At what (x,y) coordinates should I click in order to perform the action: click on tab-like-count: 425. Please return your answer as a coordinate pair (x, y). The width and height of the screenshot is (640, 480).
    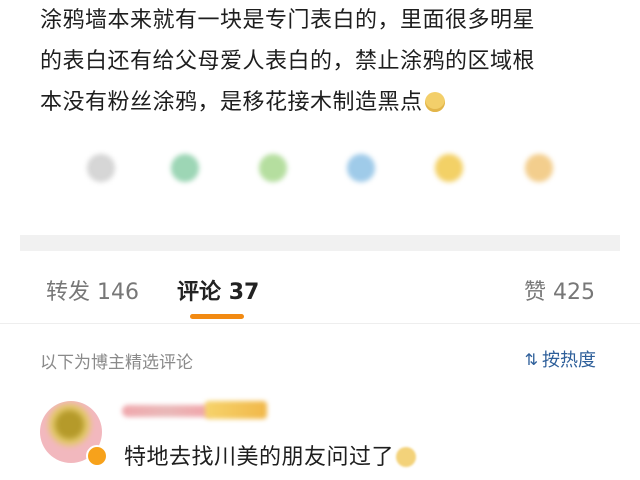
    Looking at the image, I should click on (574, 292).